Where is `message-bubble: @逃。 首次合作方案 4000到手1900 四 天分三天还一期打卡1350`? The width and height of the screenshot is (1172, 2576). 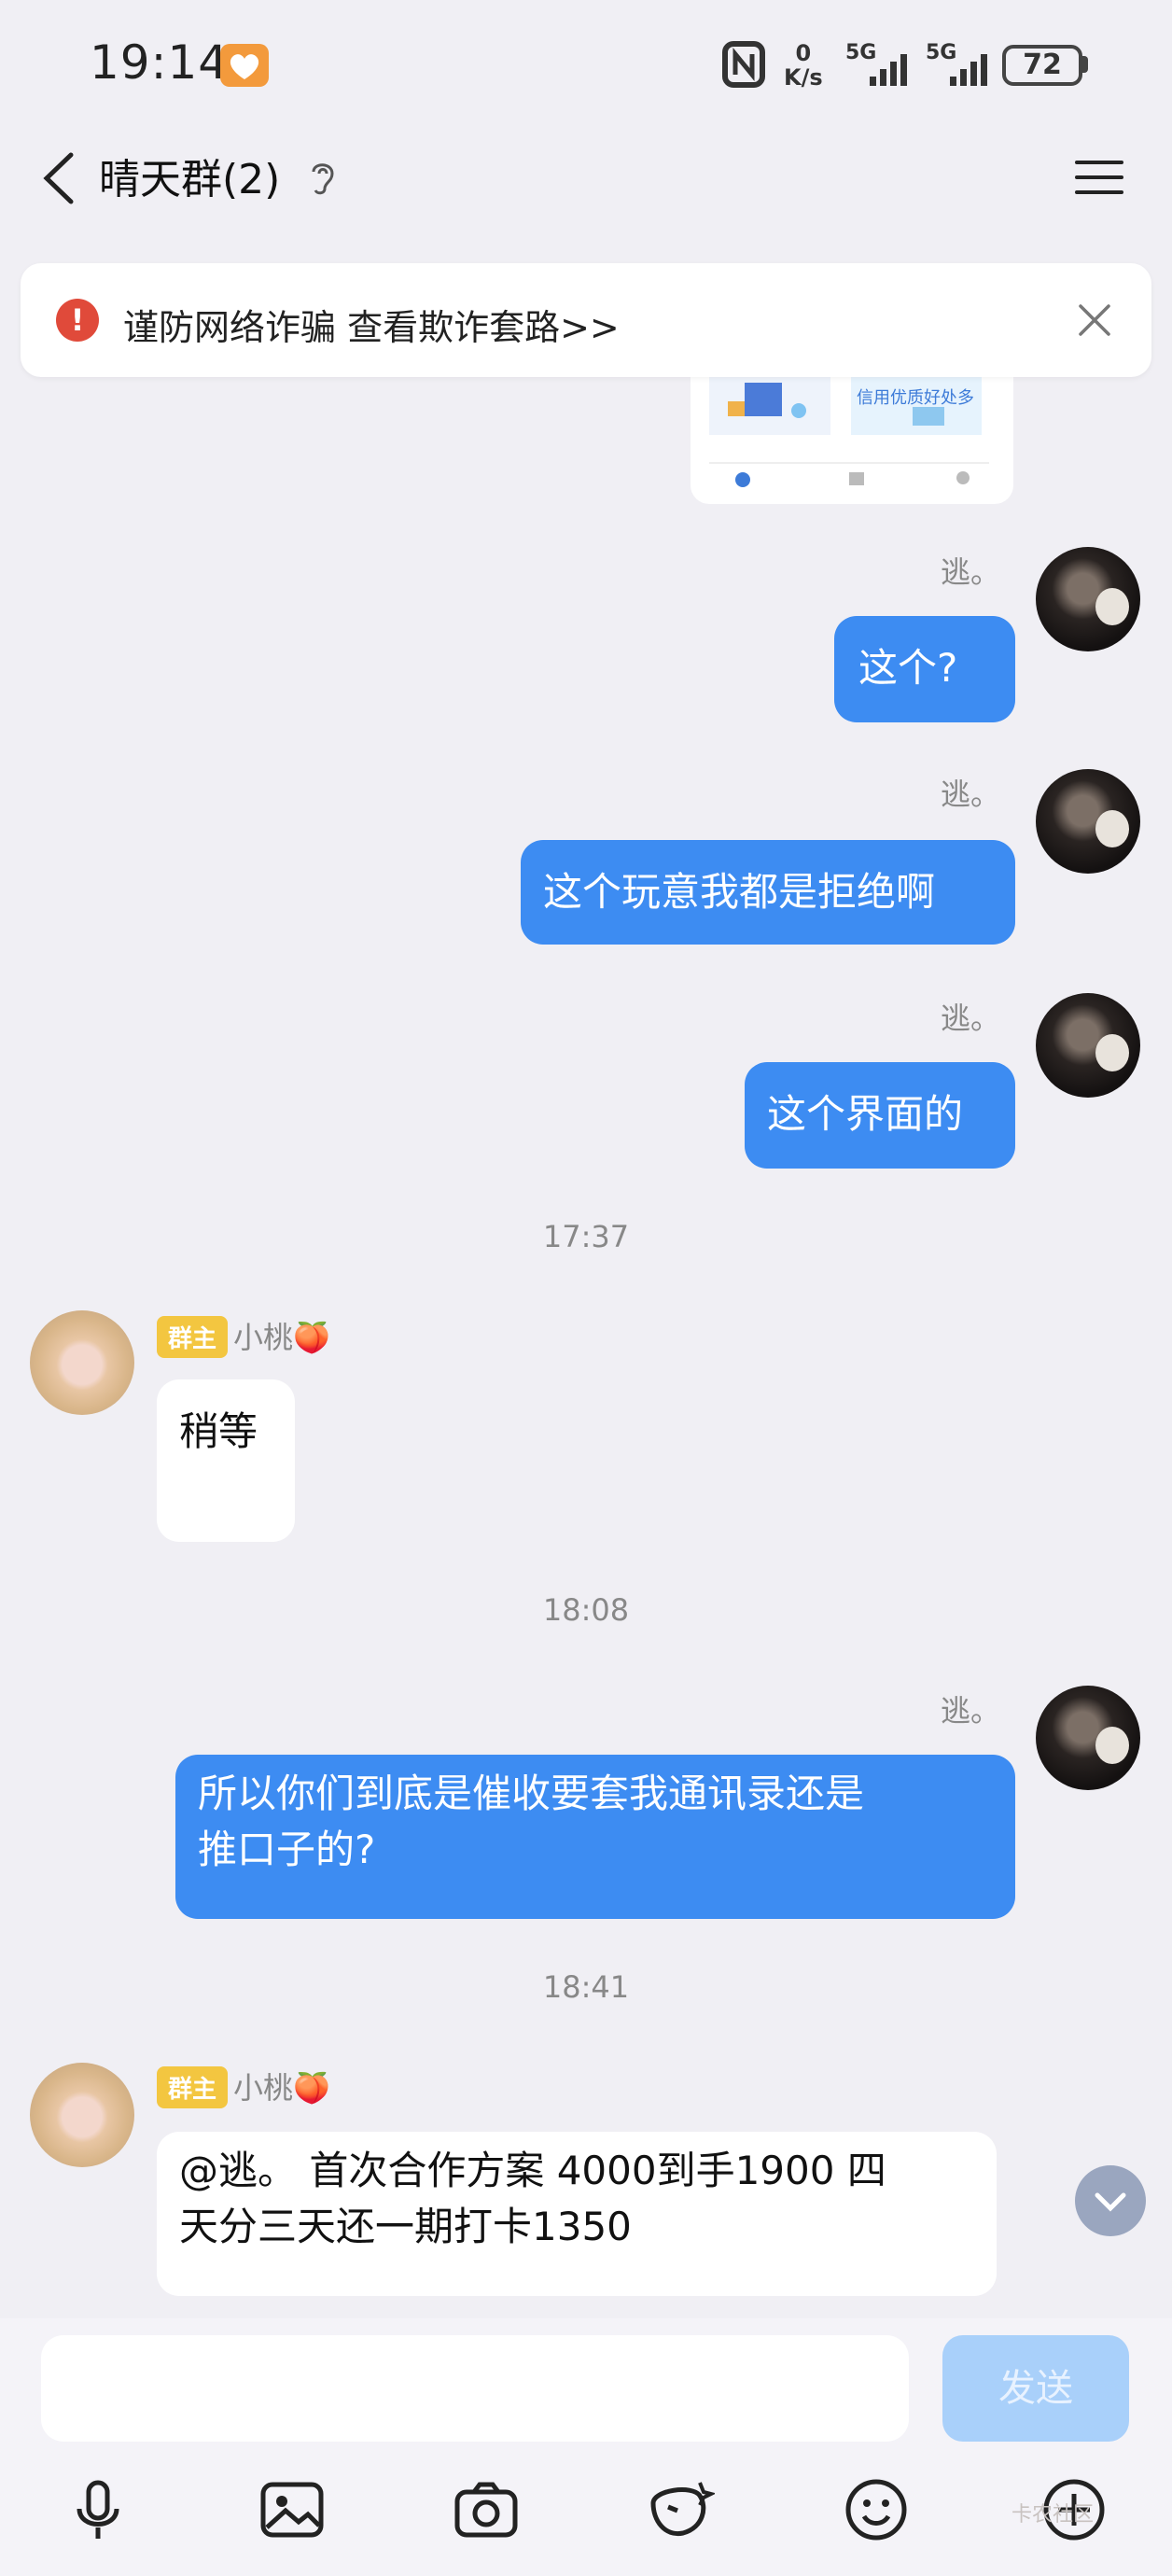 message-bubble: @逃。 首次合作方案 4000到手1900 四 天分三天还一期打卡1350 is located at coordinates (577, 2214).